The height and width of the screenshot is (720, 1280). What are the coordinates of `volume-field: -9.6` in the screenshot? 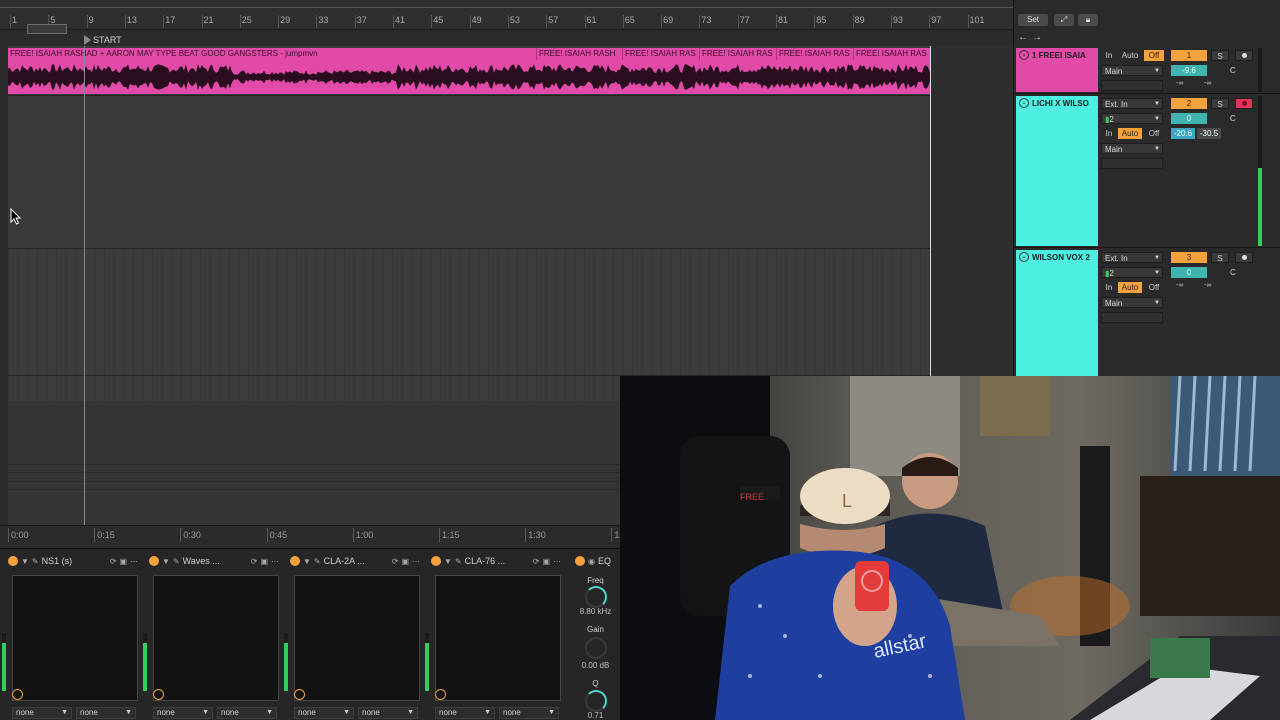 It's located at (1189, 70).